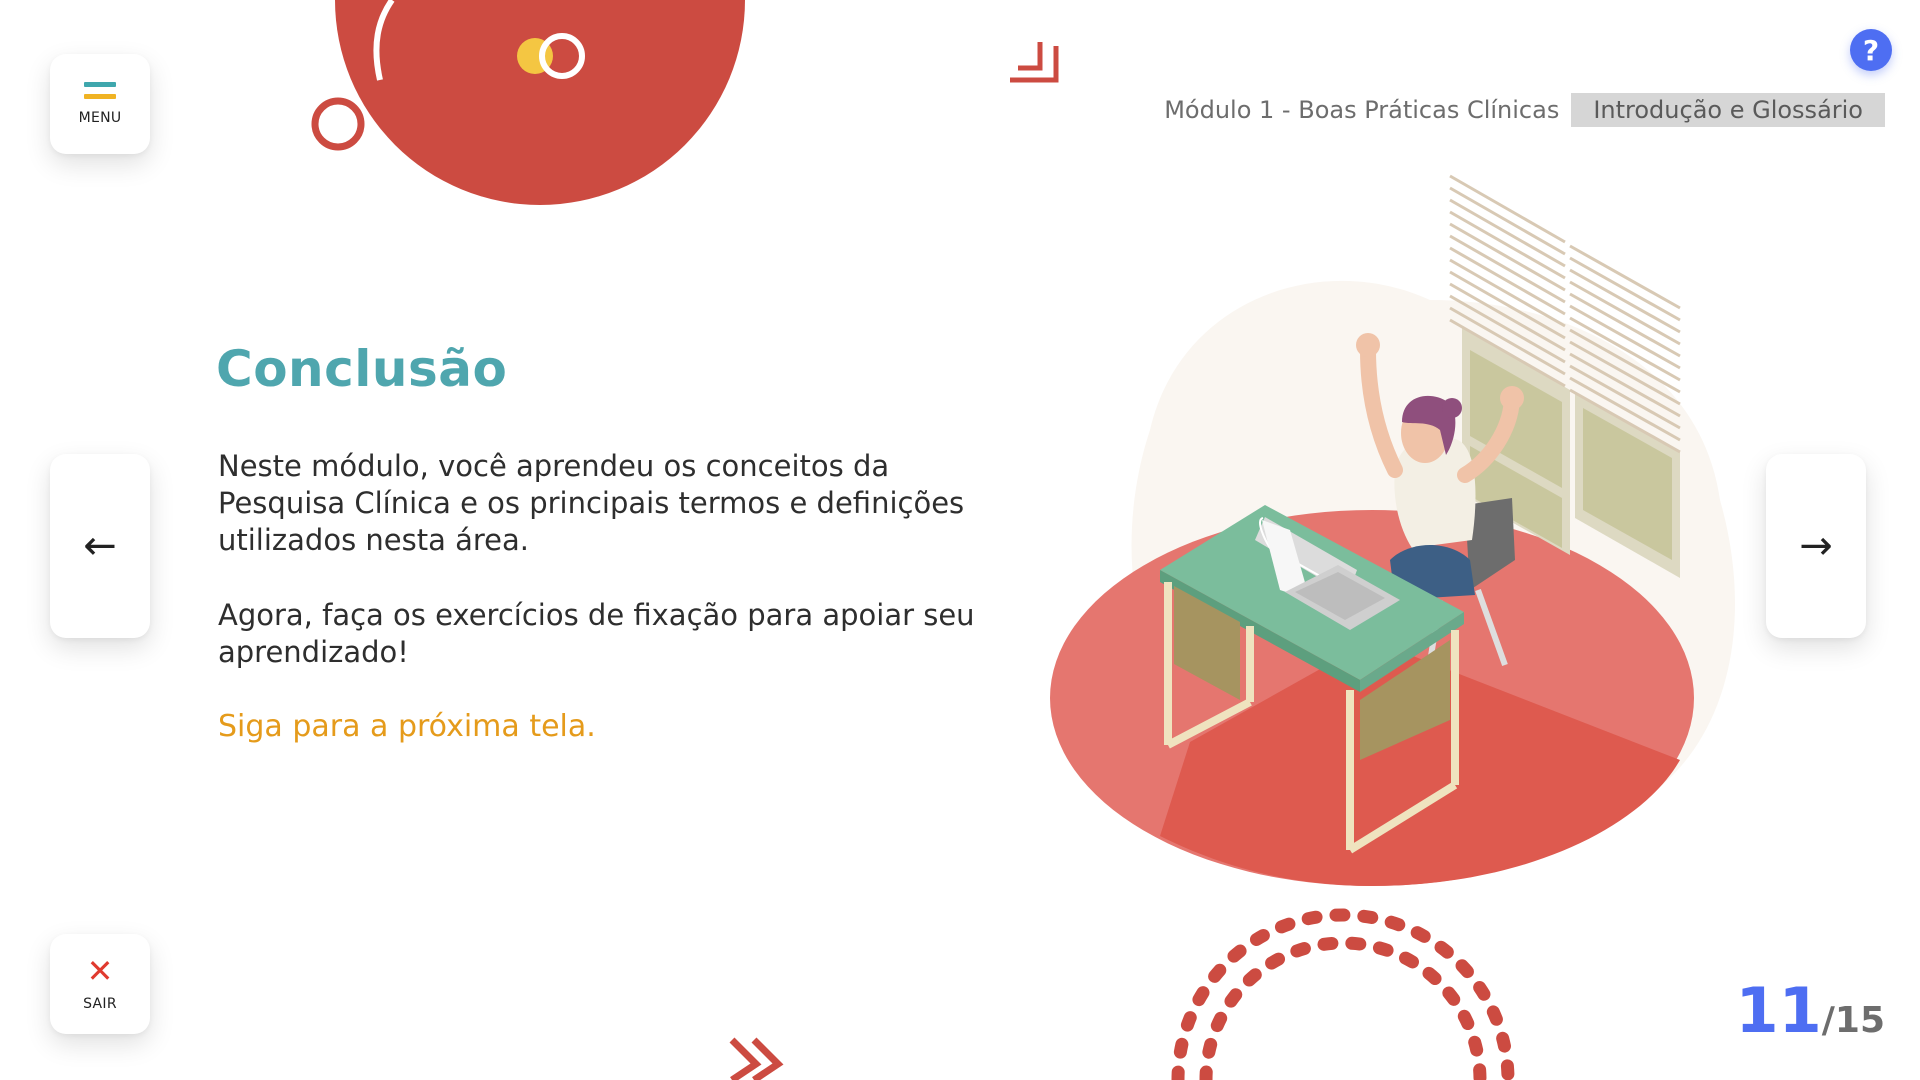 This screenshot has height=1080, width=1920. I want to click on exit-label: SAIR, so click(100, 1004).